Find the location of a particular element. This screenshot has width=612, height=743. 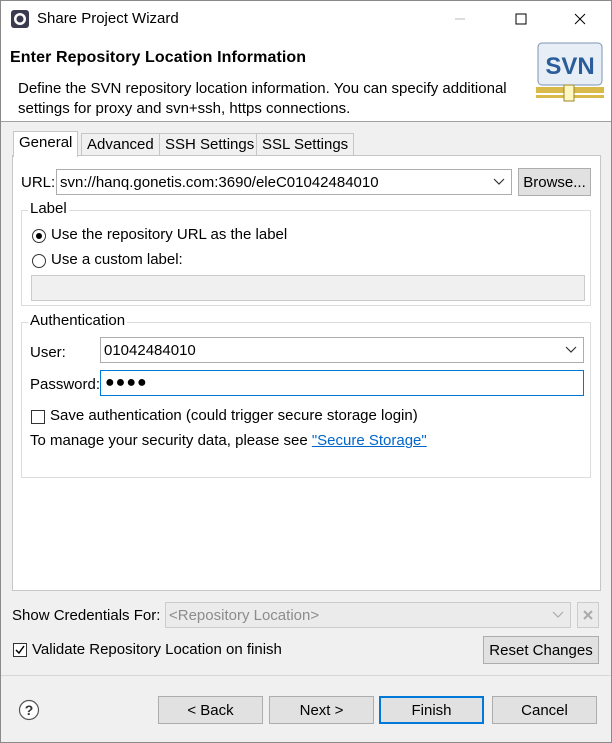

password-label: Password: is located at coordinates (65, 384).